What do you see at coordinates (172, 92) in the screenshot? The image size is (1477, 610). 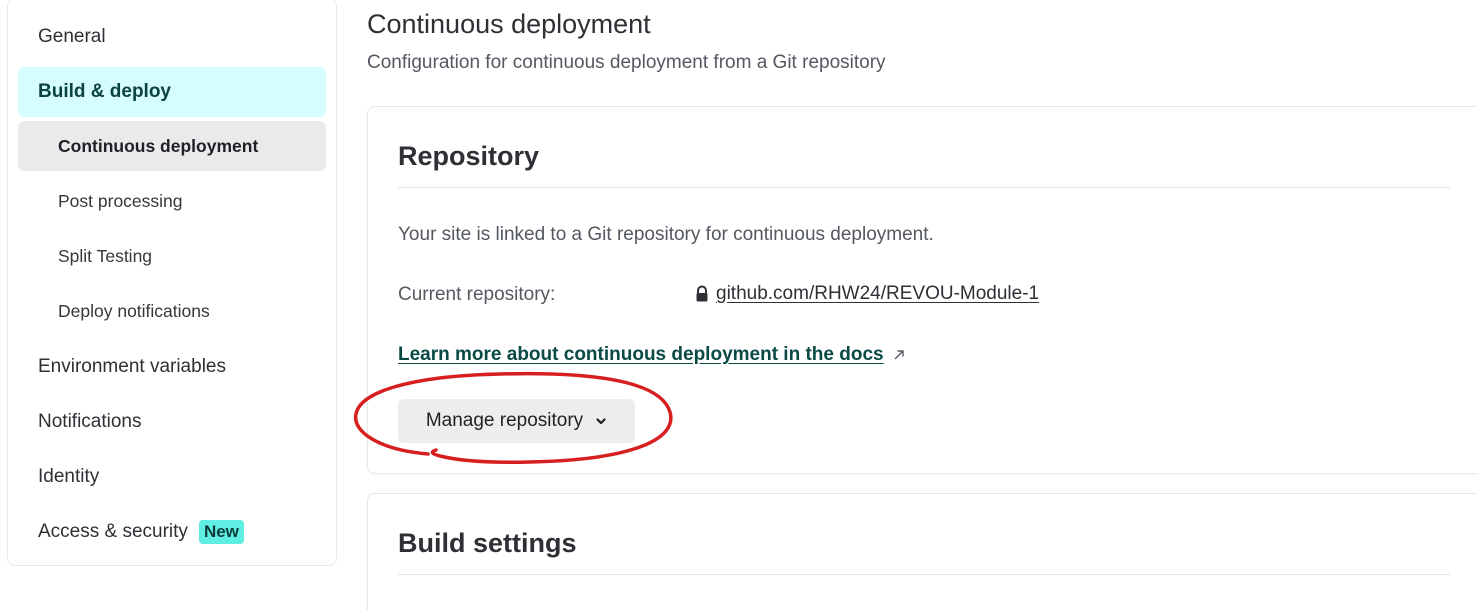 I see `sidebar-item-build-deploy: Build & deploy` at bounding box center [172, 92].